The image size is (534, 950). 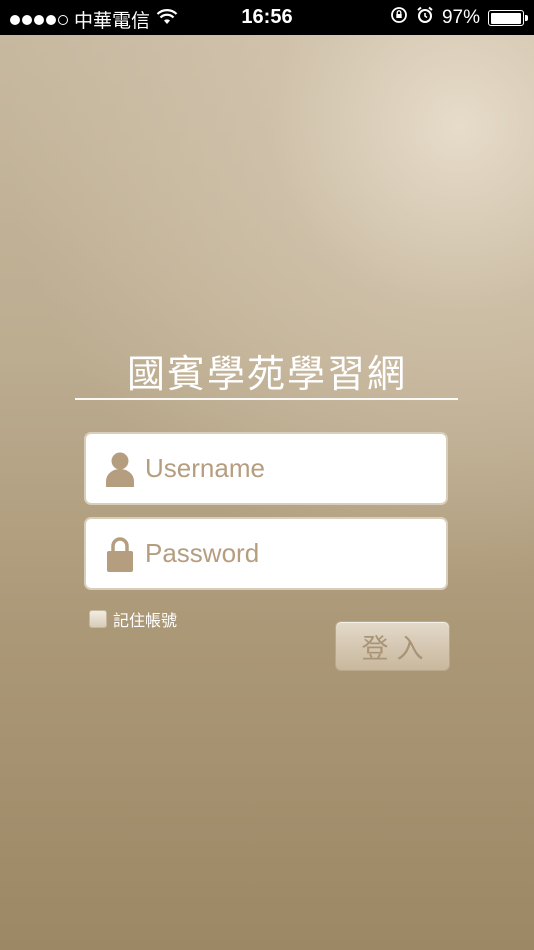 I want to click on alarm-icon, so click(x=425, y=18).